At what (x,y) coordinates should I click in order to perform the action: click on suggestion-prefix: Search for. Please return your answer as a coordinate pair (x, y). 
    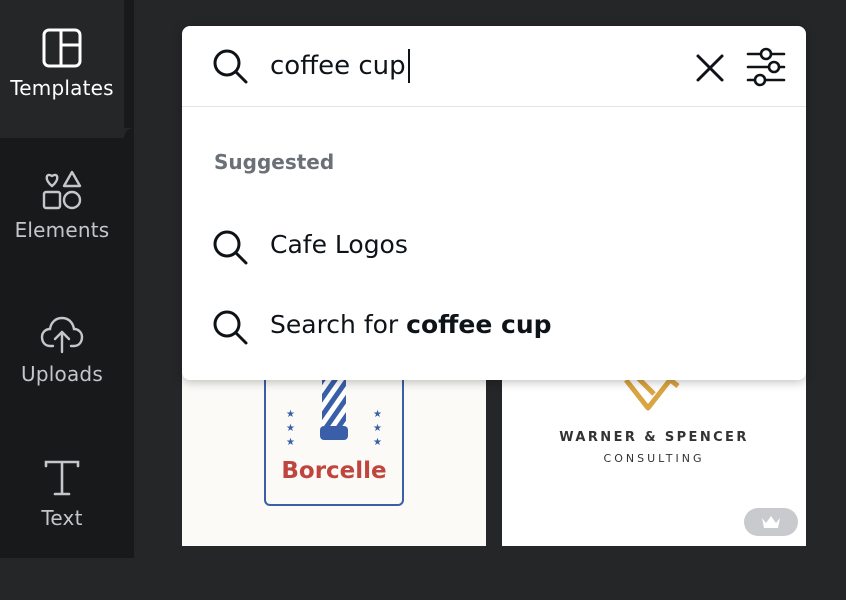
    Looking at the image, I should click on (338, 324).